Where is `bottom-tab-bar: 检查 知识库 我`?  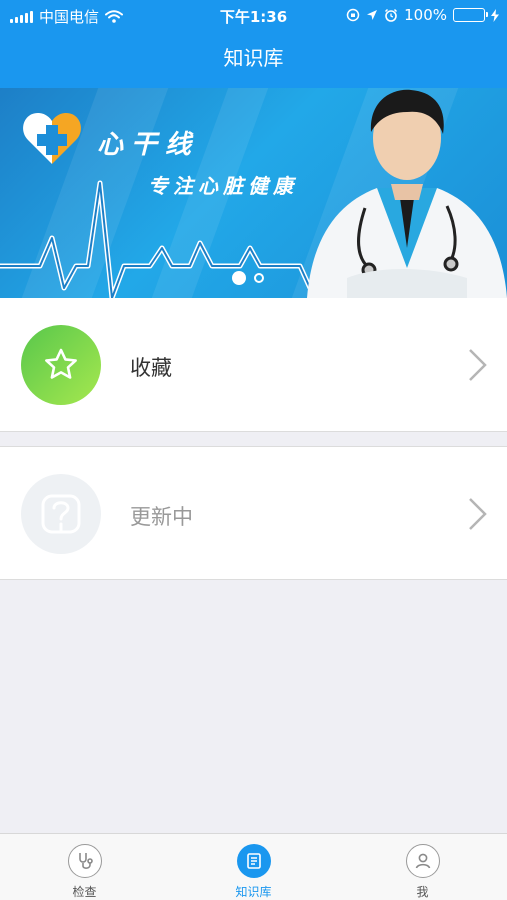 bottom-tab-bar: 检查 知识库 我 is located at coordinates (253, 866).